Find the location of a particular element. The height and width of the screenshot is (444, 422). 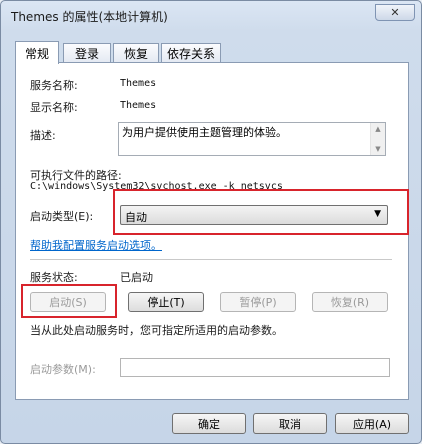

start-params-hint: 当从此处启动服务时，您可指定所适用的启动参数。 is located at coordinates (156, 330).